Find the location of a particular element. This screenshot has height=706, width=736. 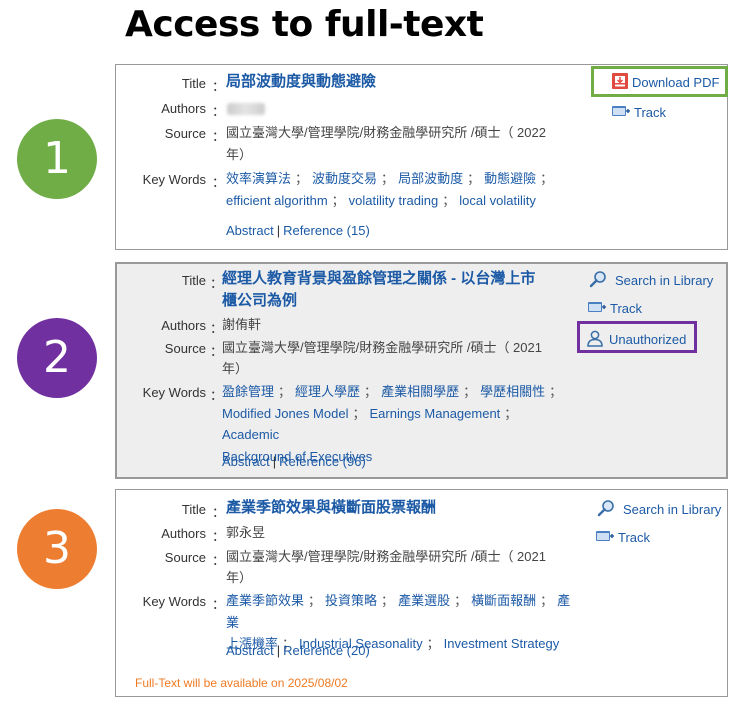

reference-link: Reference (15) is located at coordinates (326, 230).